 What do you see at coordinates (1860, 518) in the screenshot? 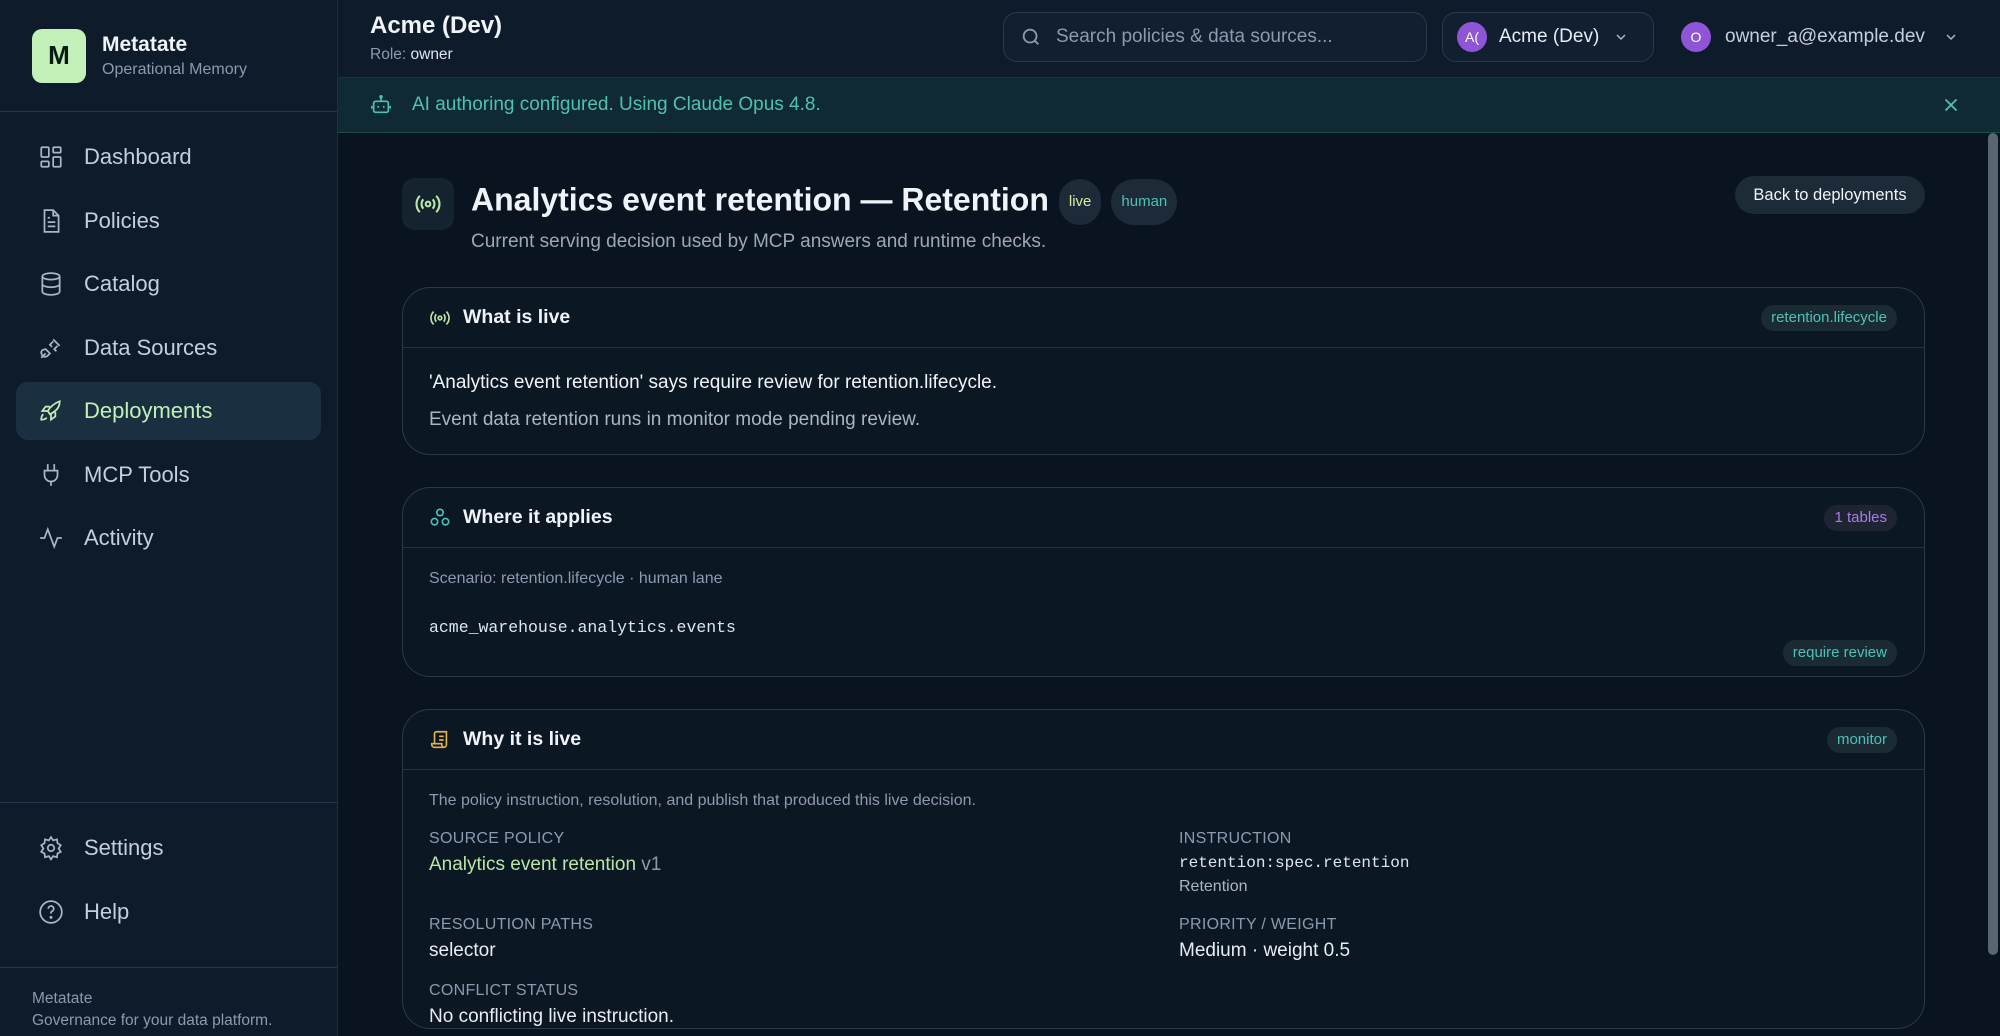
I see `table-count-tag: 1 tables` at bounding box center [1860, 518].